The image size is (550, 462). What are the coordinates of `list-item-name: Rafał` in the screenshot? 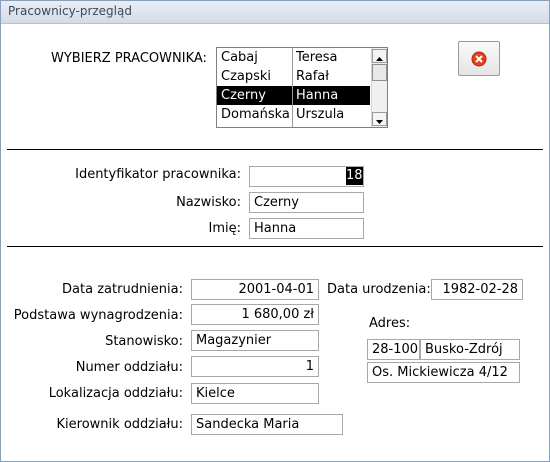 It's located at (312, 76).